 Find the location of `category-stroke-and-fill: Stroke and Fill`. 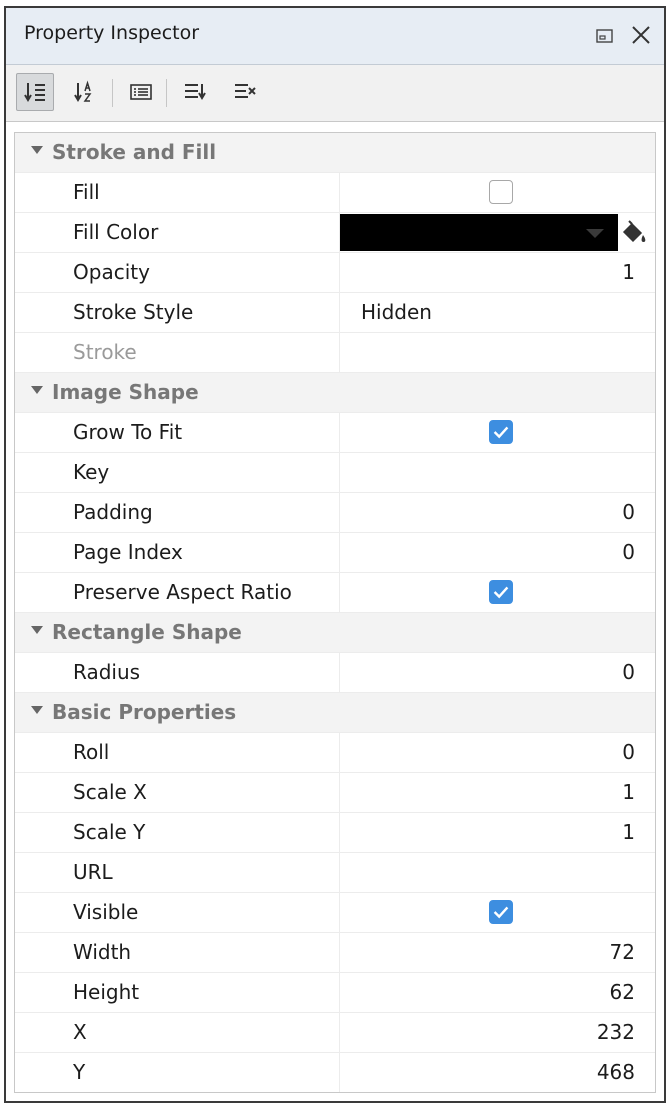

category-stroke-and-fill: Stroke and Fill is located at coordinates (335, 153).